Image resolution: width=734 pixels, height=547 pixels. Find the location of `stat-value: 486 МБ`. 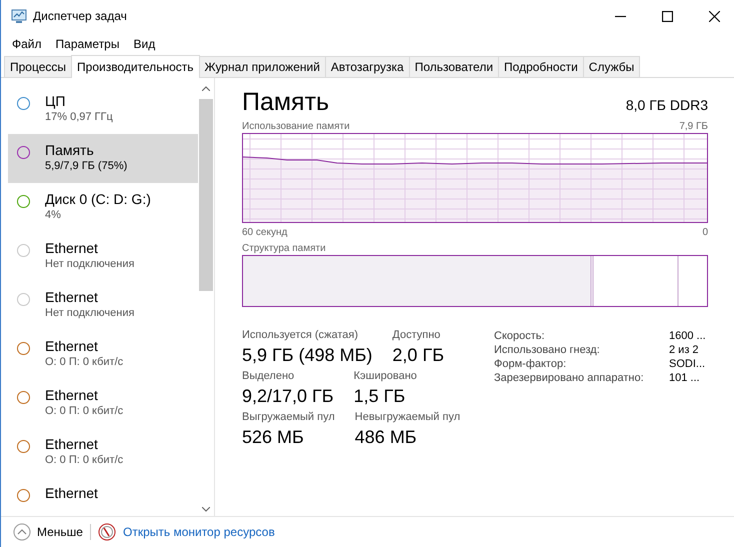

stat-value: 486 МБ is located at coordinates (386, 437).